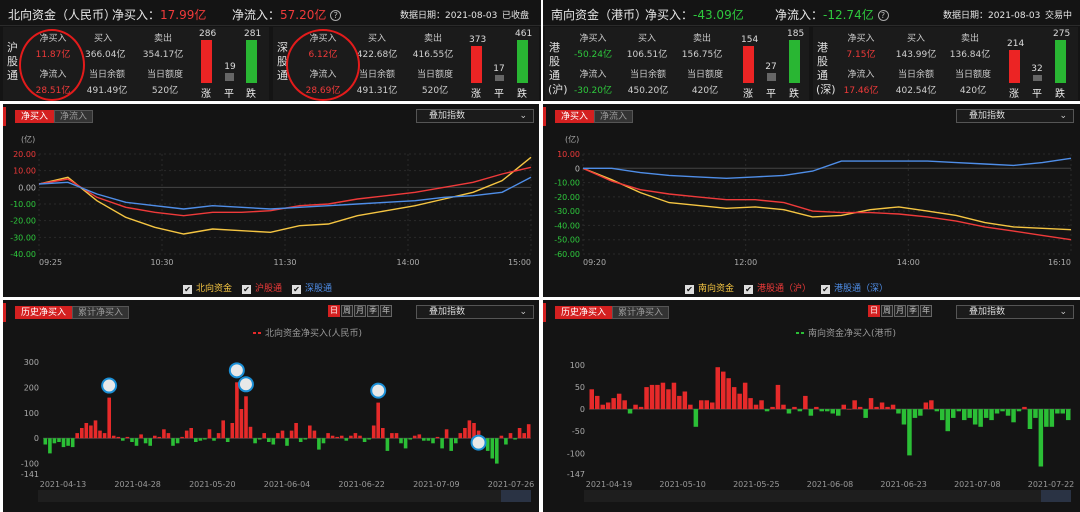 The width and height of the screenshot is (1080, 512). Describe the element at coordinates (970, 47) in the screenshot. I see `hk-sz-sell: 卖出 136.84亿` at that location.